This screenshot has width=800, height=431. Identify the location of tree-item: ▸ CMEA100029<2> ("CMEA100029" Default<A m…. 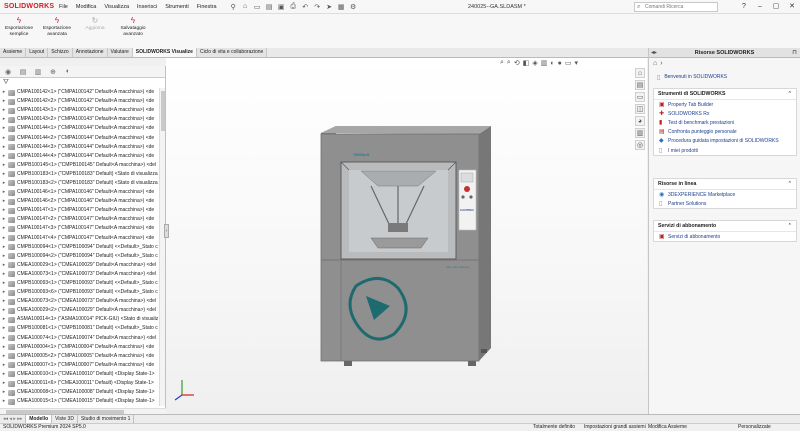
(80, 310).